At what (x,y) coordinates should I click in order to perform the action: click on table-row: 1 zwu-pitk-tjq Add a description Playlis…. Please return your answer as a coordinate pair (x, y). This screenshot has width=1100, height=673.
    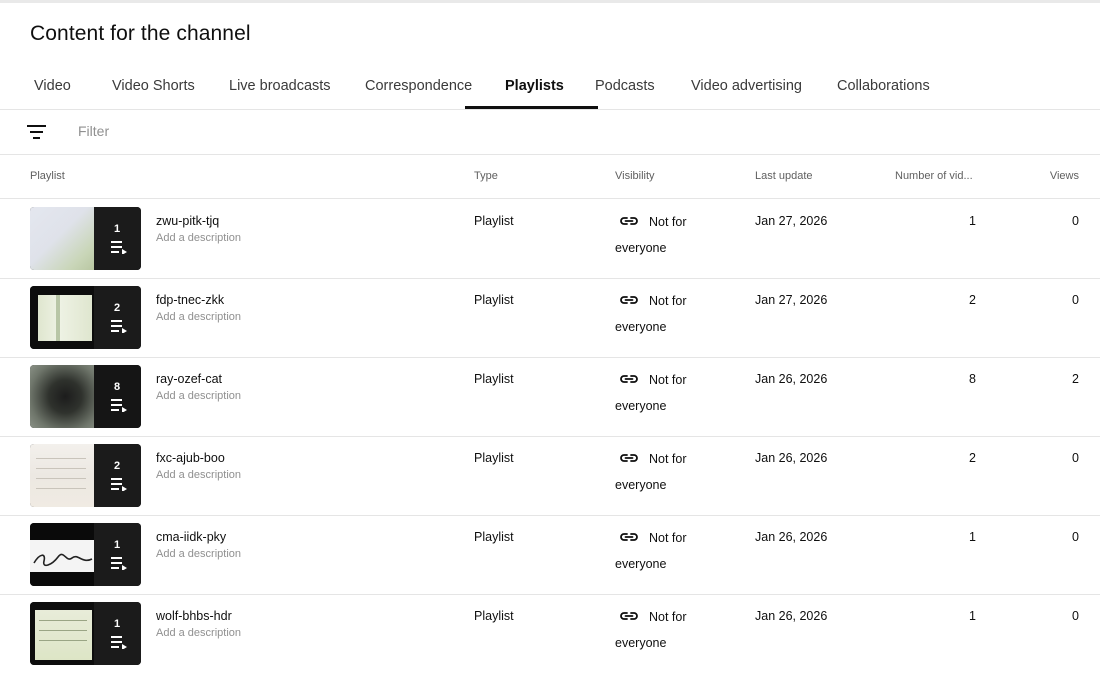
    Looking at the image, I should click on (550, 239).